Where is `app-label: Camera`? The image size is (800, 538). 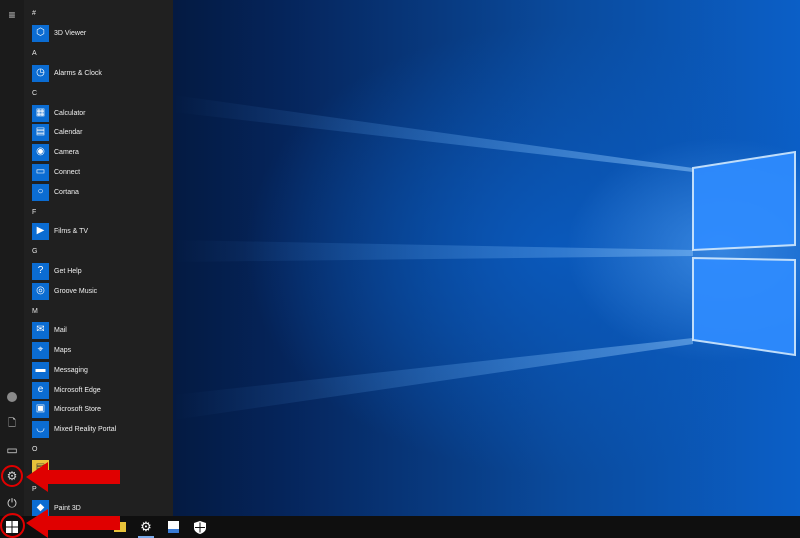 app-label: Camera is located at coordinates (66, 152).